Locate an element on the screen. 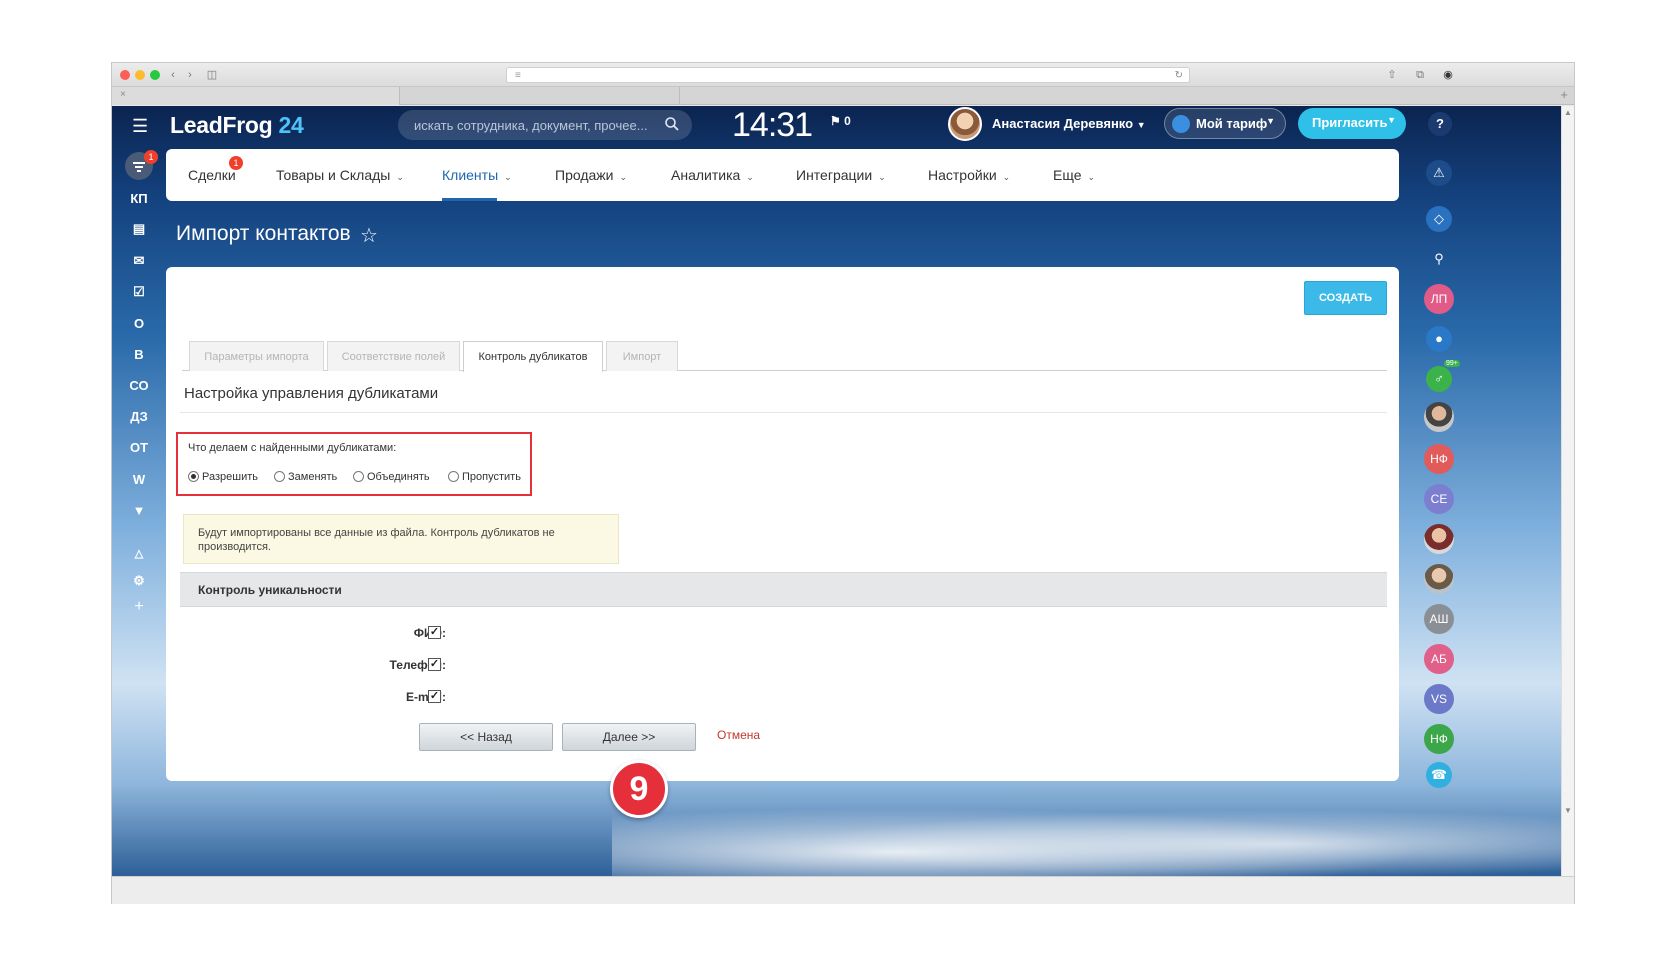 The width and height of the screenshot is (1680, 960). nav-item-deals: Сделки is located at coordinates (212, 175).